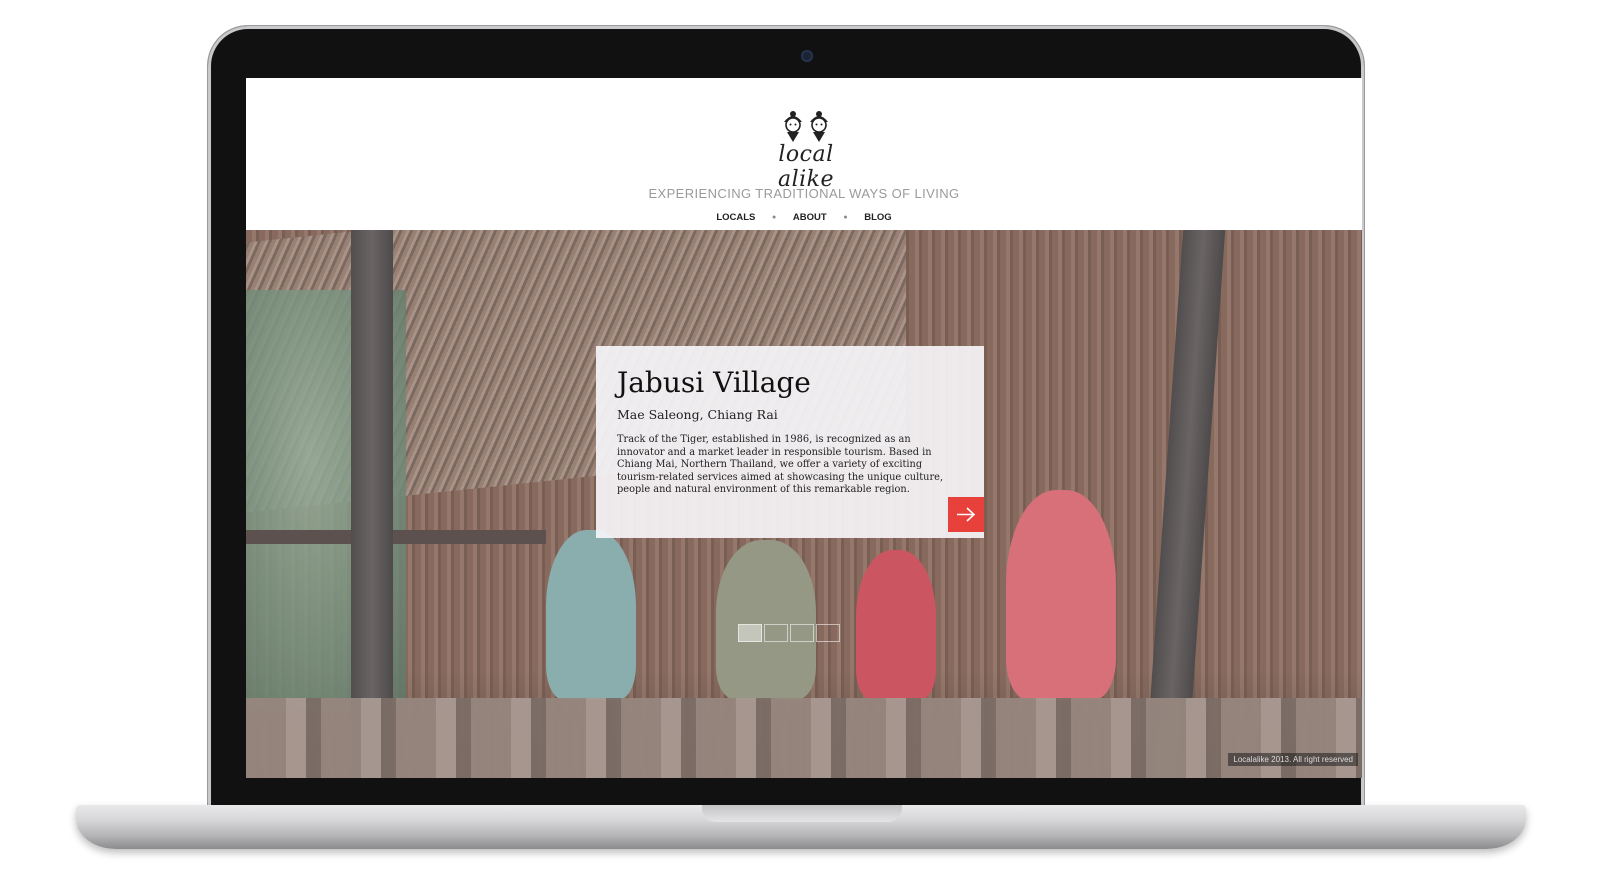 The width and height of the screenshot is (1600, 892). Describe the element at coordinates (735, 217) in the screenshot. I see `nav-item-locals: LOCALS` at that location.